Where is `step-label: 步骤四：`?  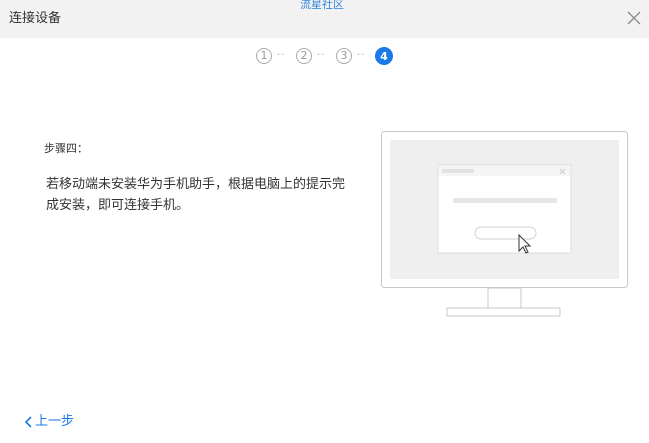
step-label: 步骤四： is located at coordinates (66, 148).